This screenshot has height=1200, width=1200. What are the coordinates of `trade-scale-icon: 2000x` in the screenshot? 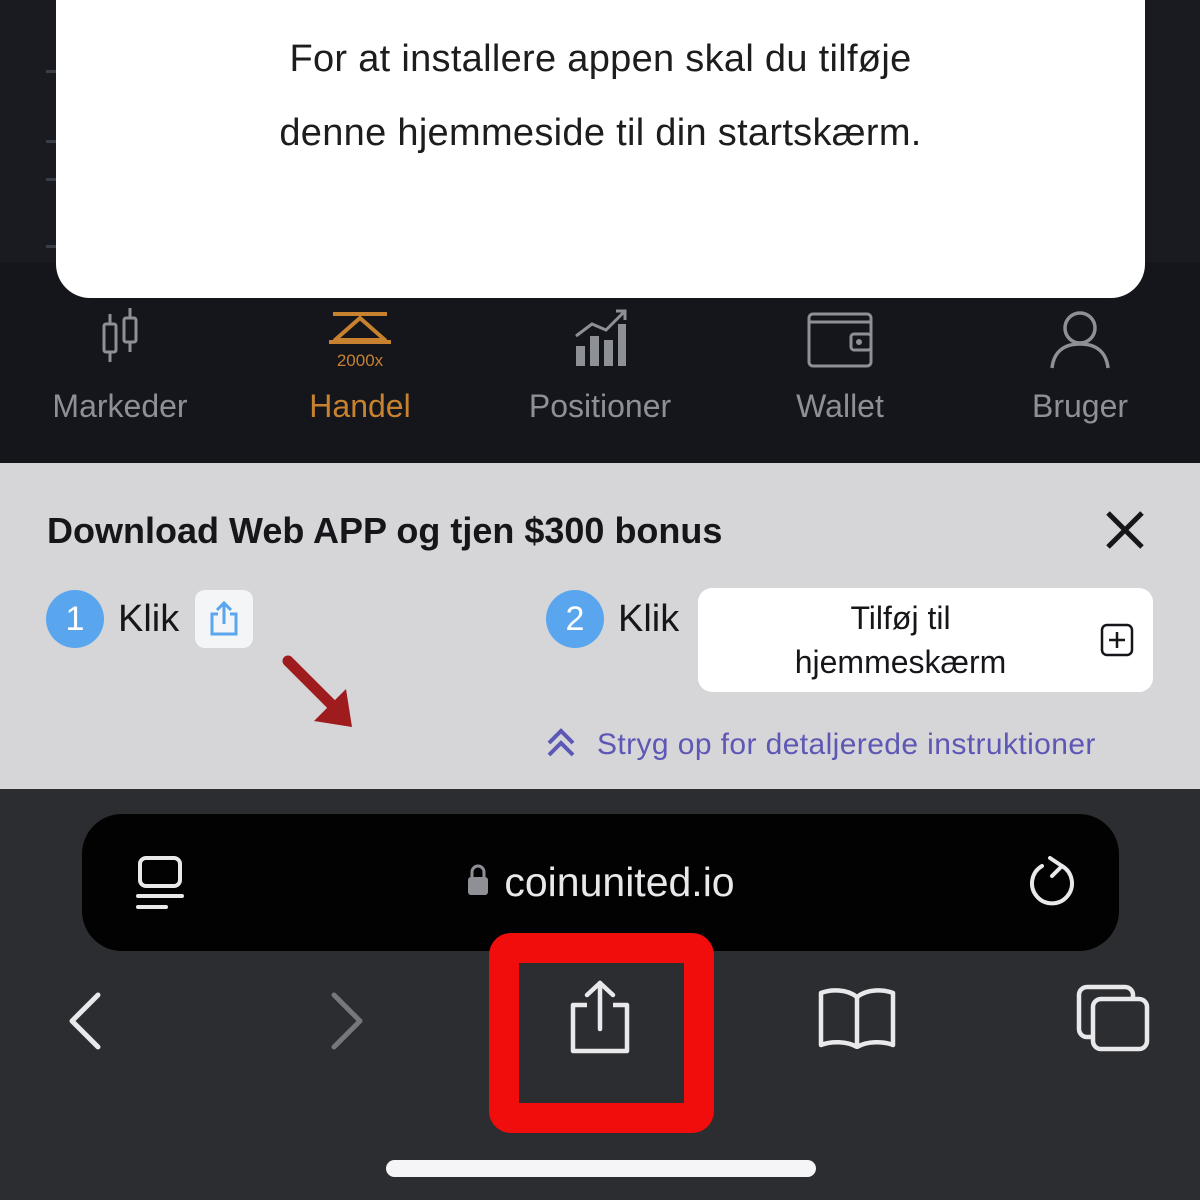 It's located at (360, 338).